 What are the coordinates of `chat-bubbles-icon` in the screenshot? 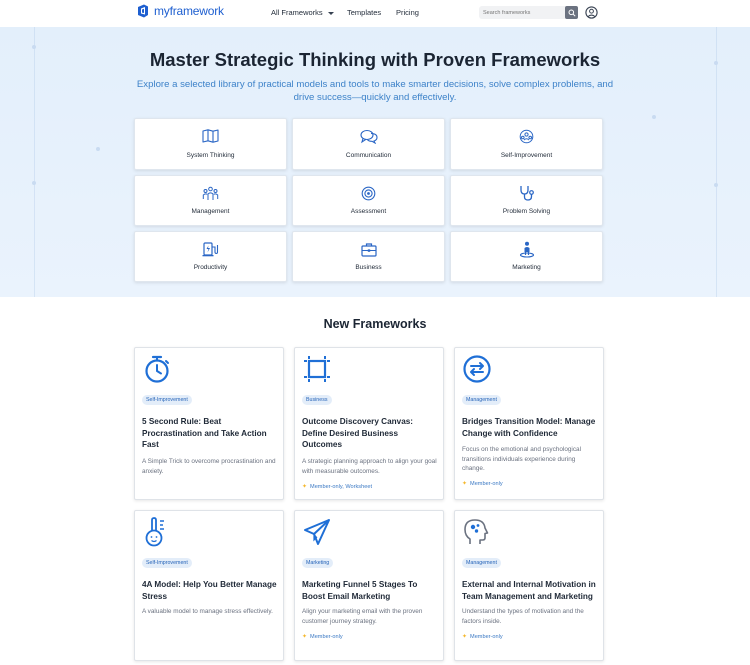 It's located at (368, 136).